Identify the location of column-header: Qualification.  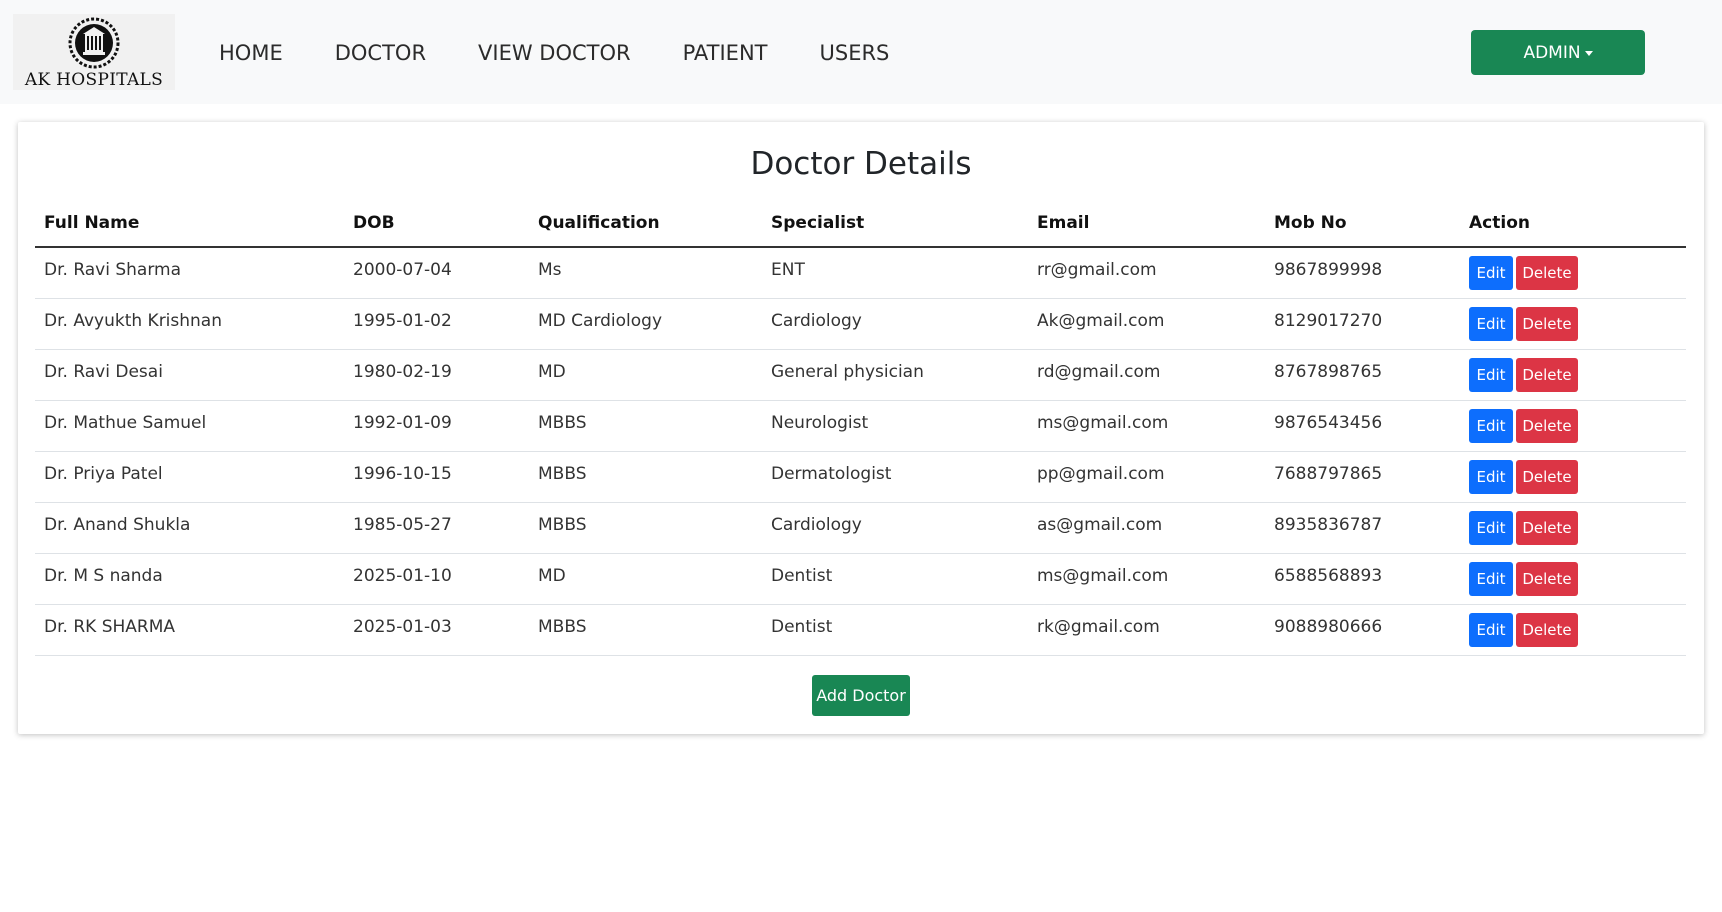
(645, 224).